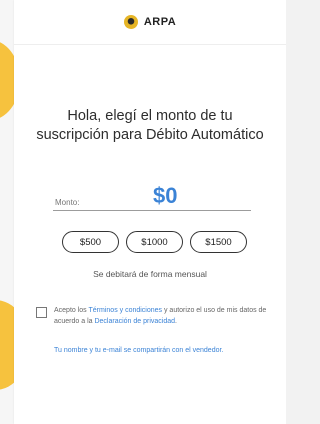 Image resolution: width=320 pixels, height=424 pixels. Describe the element at coordinates (130, 22) in the screenshot. I see `arpa-logo-icon` at that location.